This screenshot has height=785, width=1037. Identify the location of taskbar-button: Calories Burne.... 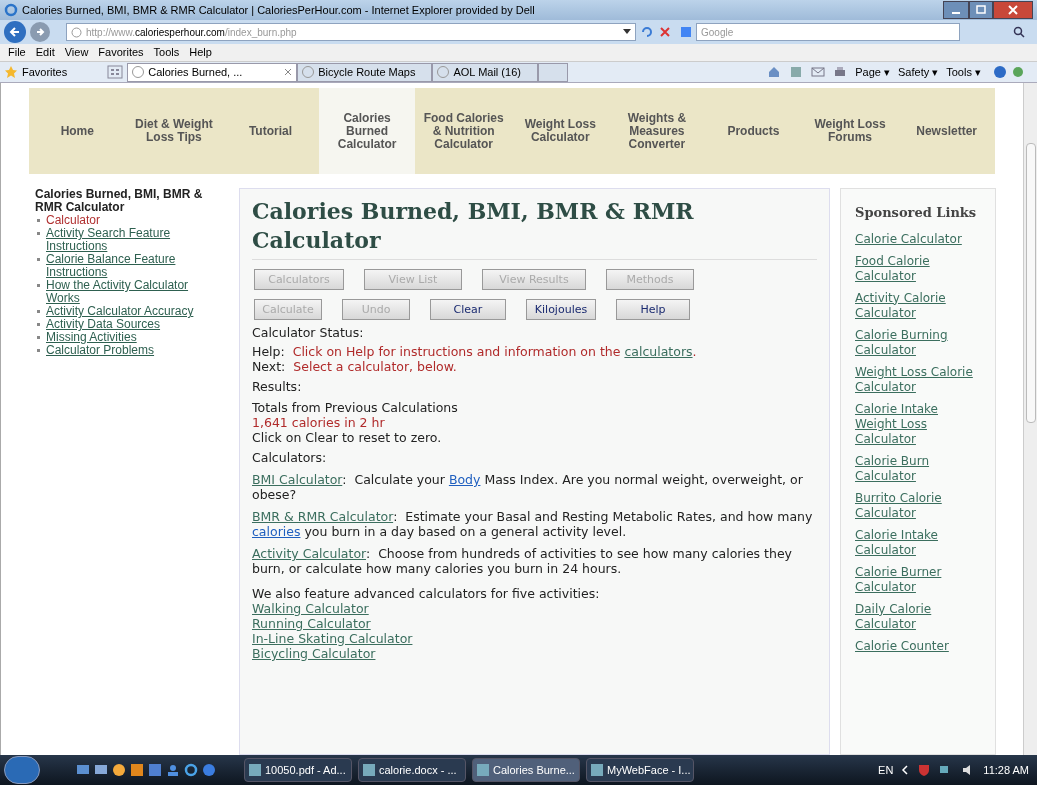
(526, 770).